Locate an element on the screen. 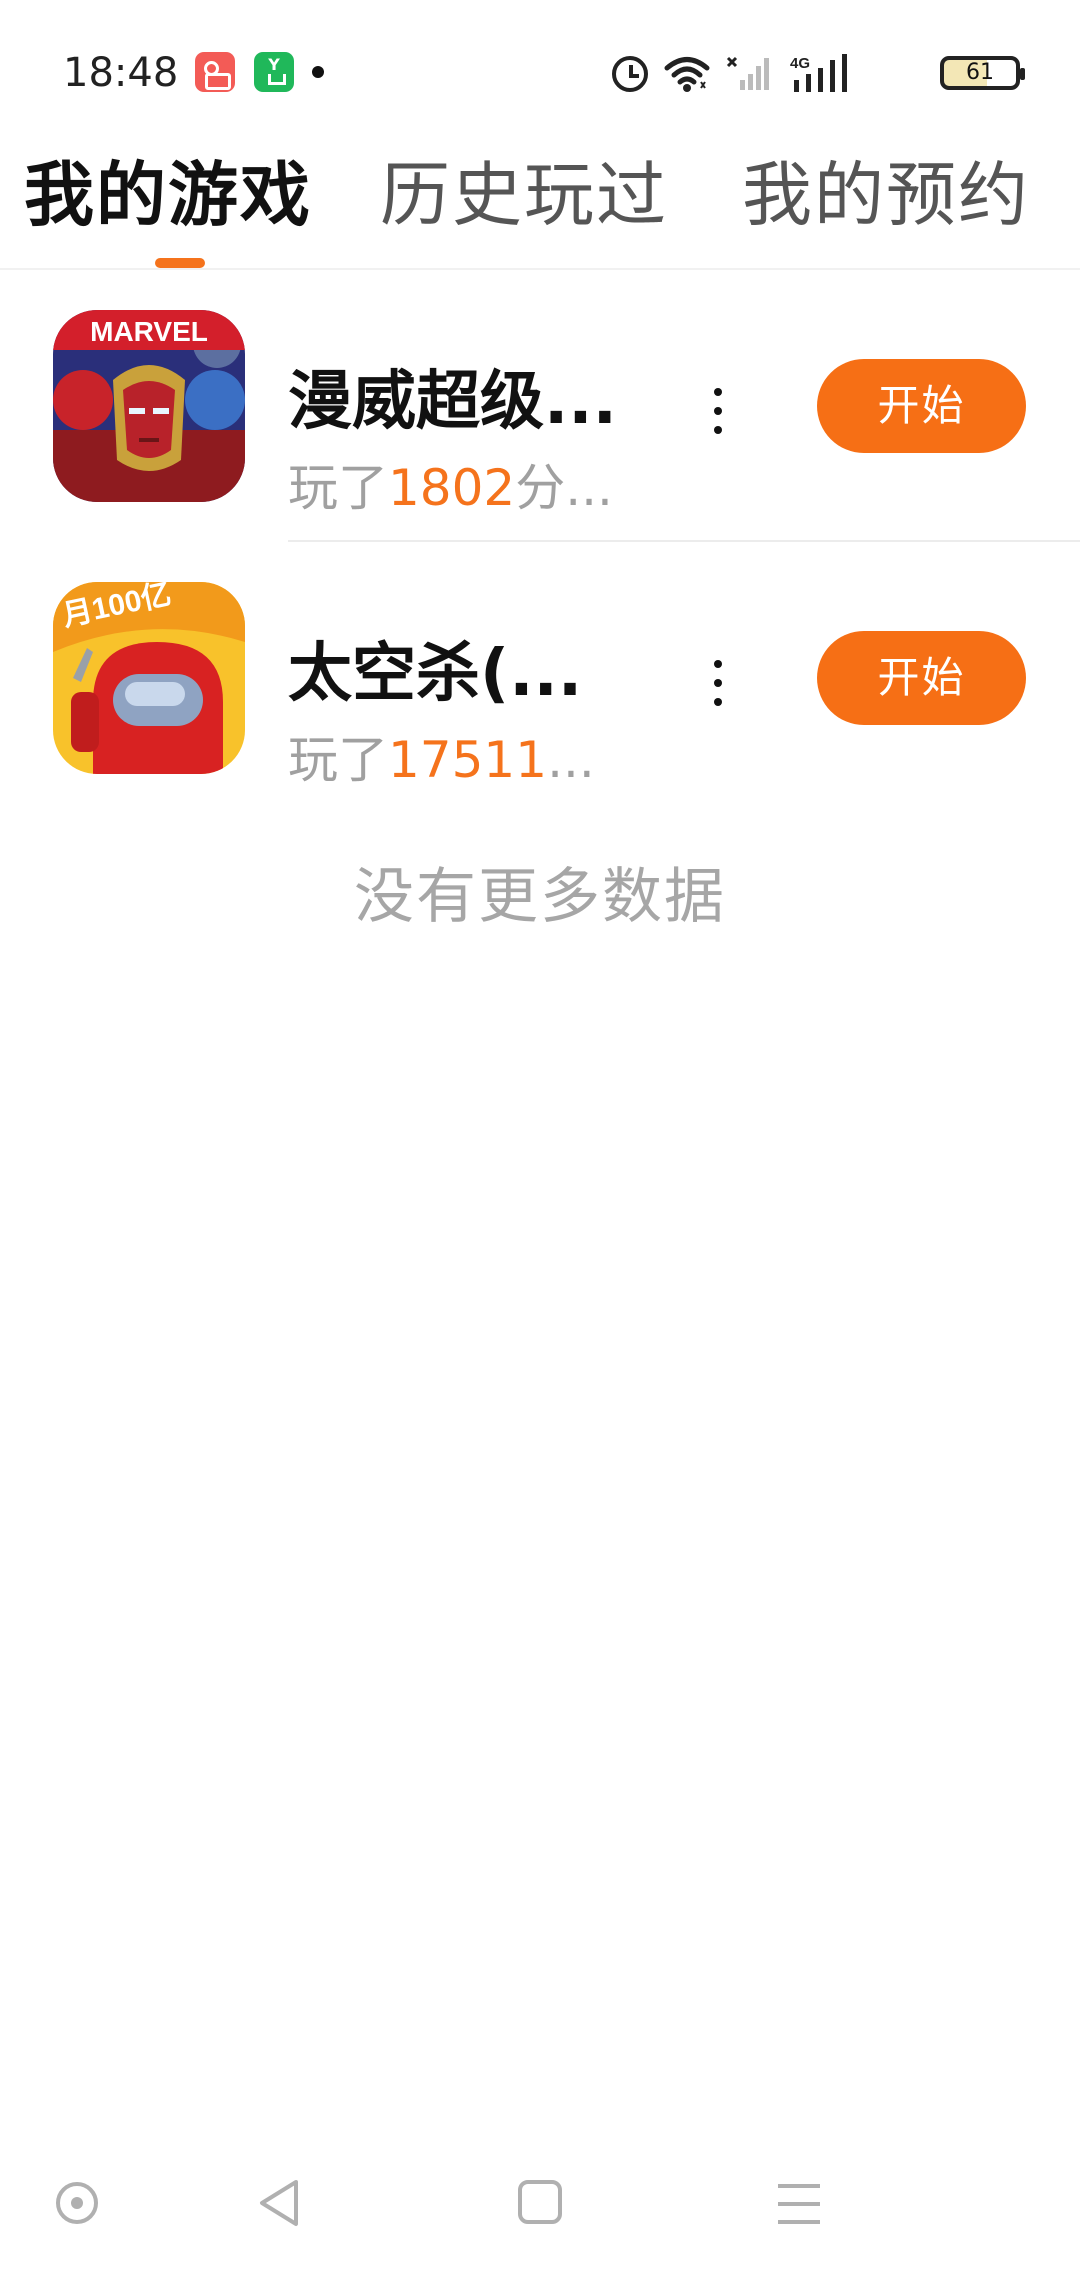  tab-my-games: 我的游戏 is located at coordinates (168, 195).